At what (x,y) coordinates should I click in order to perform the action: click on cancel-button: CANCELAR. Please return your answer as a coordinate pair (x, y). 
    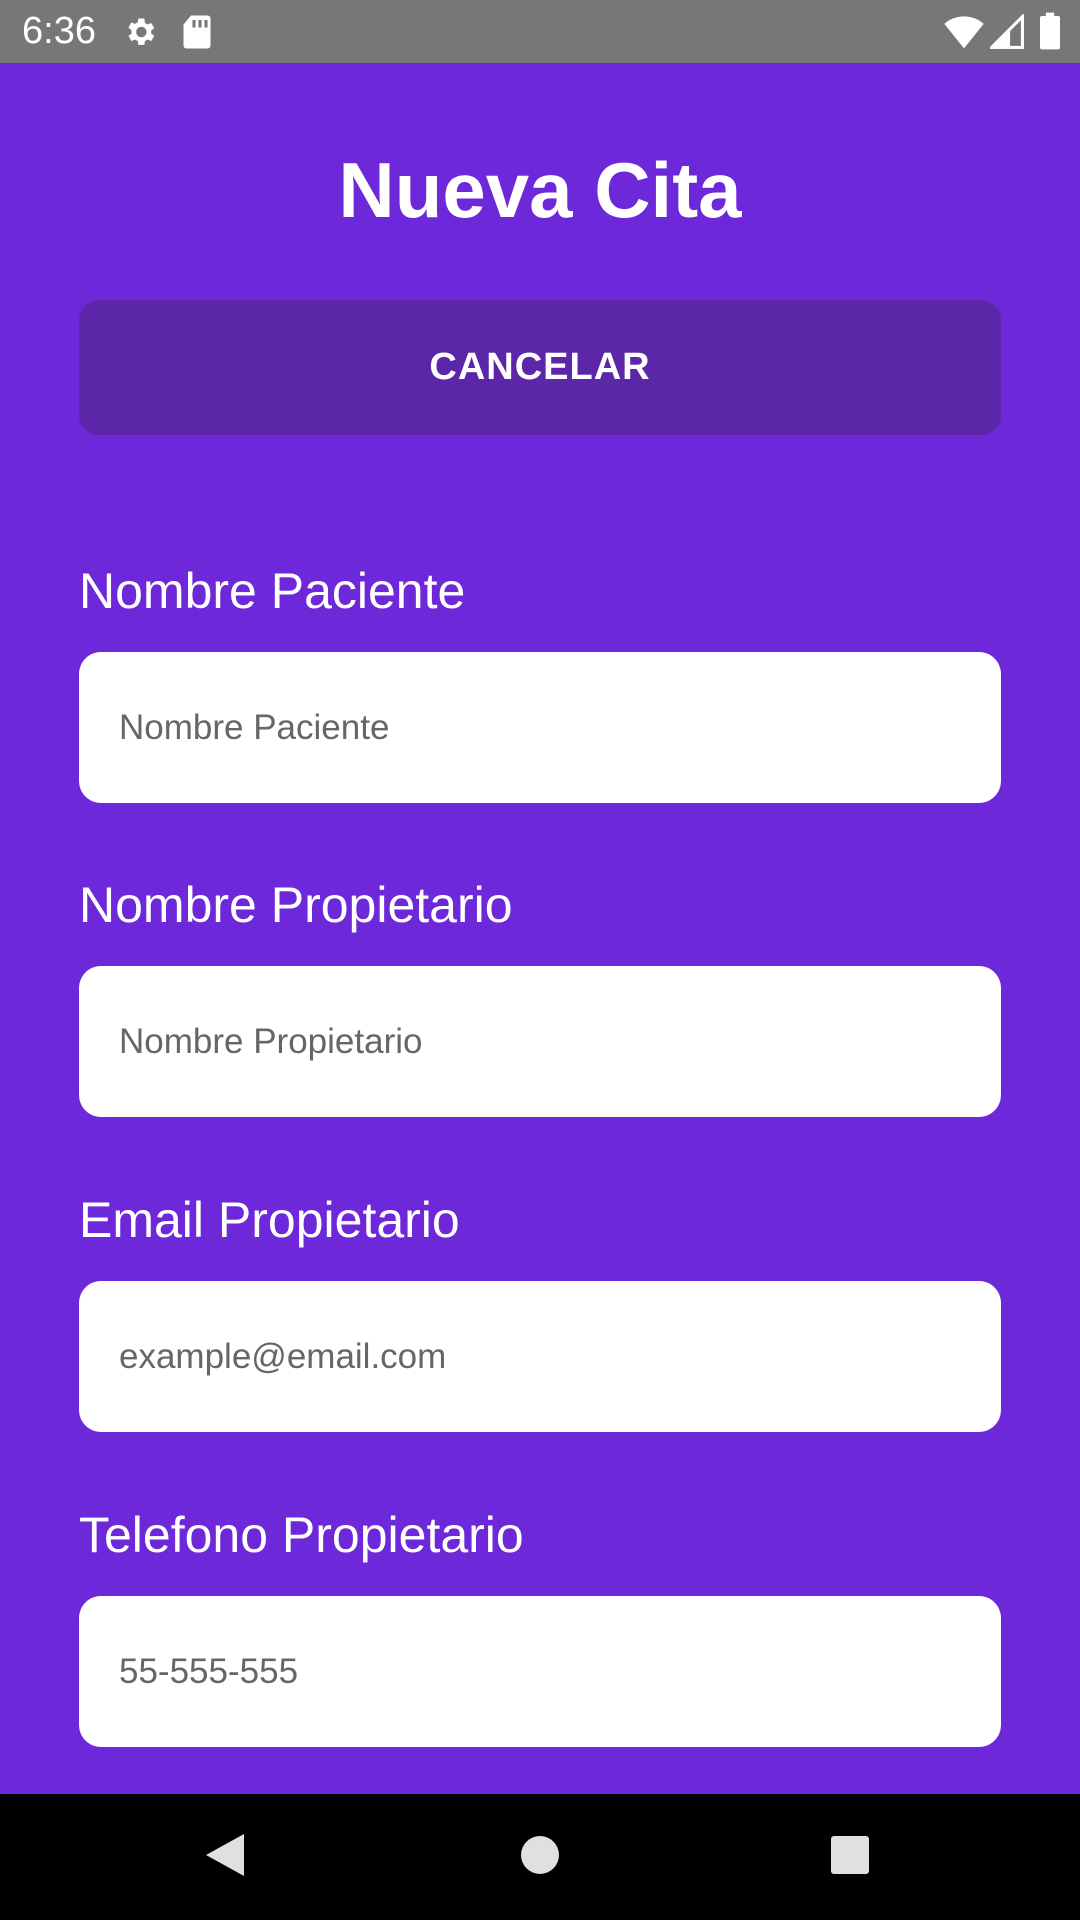
    Looking at the image, I should click on (540, 367).